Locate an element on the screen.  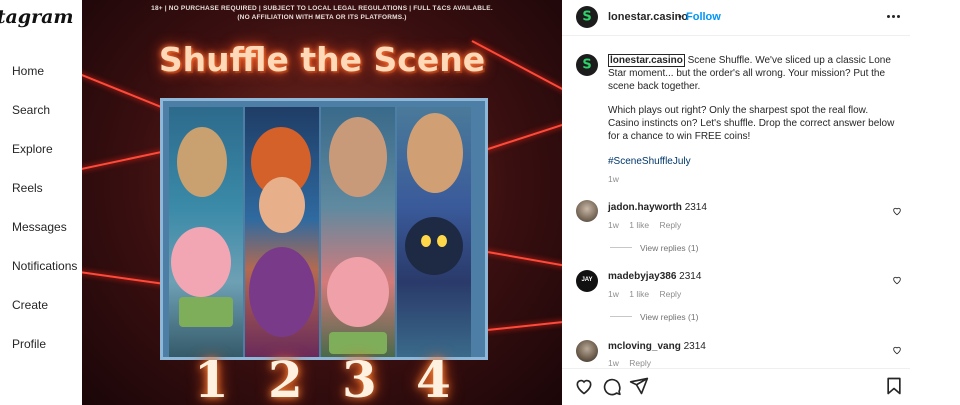
follow-button: Follow is located at coordinates (703, 17).